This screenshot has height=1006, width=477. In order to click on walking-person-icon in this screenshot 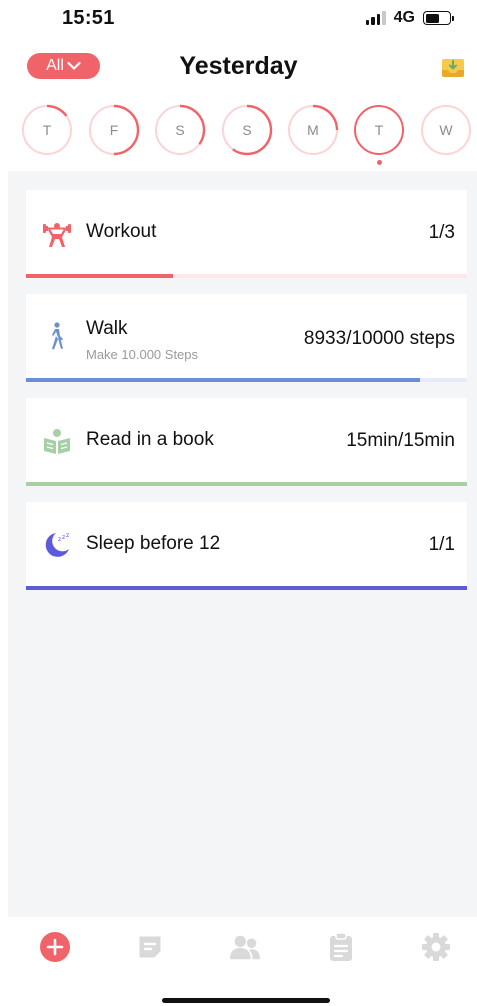, I will do `click(57, 336)`.